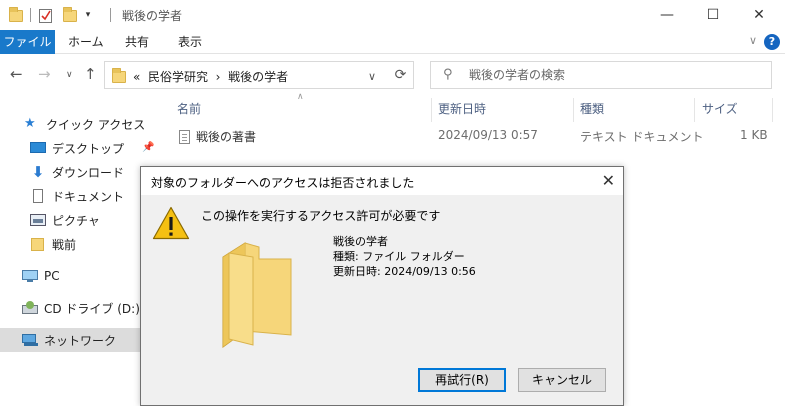 Image resolution: width=785 pixels, height=406 pixels. What do you see at coordinates (283, 183) in the screenshot?
I see `dialog-title: 対象のフォルダーへのアクセスは拒否されました` at bounding box center [283, 183].